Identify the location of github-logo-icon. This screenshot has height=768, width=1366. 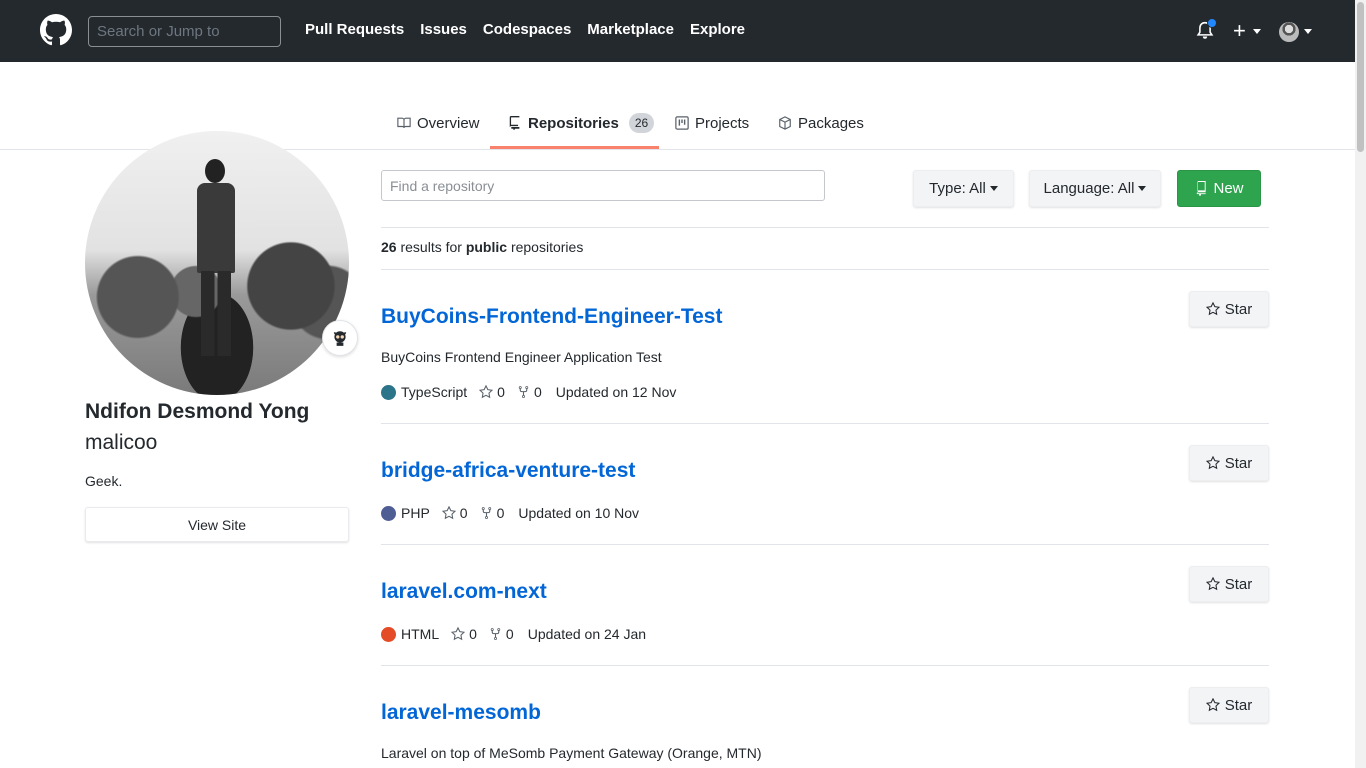
(56, 30).